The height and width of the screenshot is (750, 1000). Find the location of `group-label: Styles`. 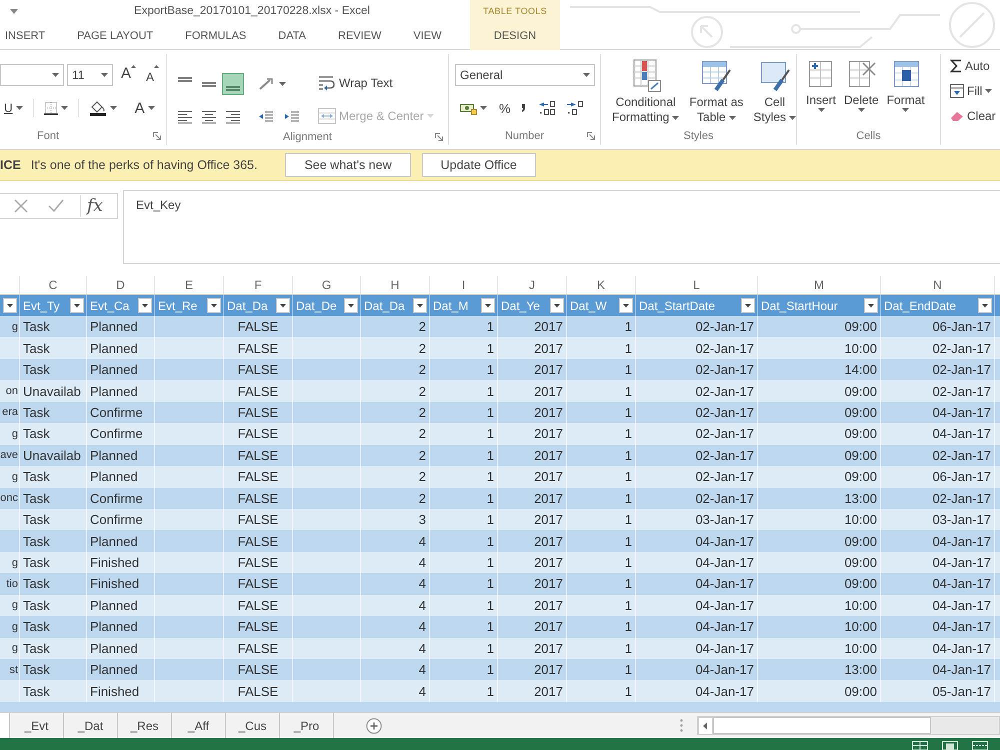

group-label: Styles is located at coordinates (699, 136).